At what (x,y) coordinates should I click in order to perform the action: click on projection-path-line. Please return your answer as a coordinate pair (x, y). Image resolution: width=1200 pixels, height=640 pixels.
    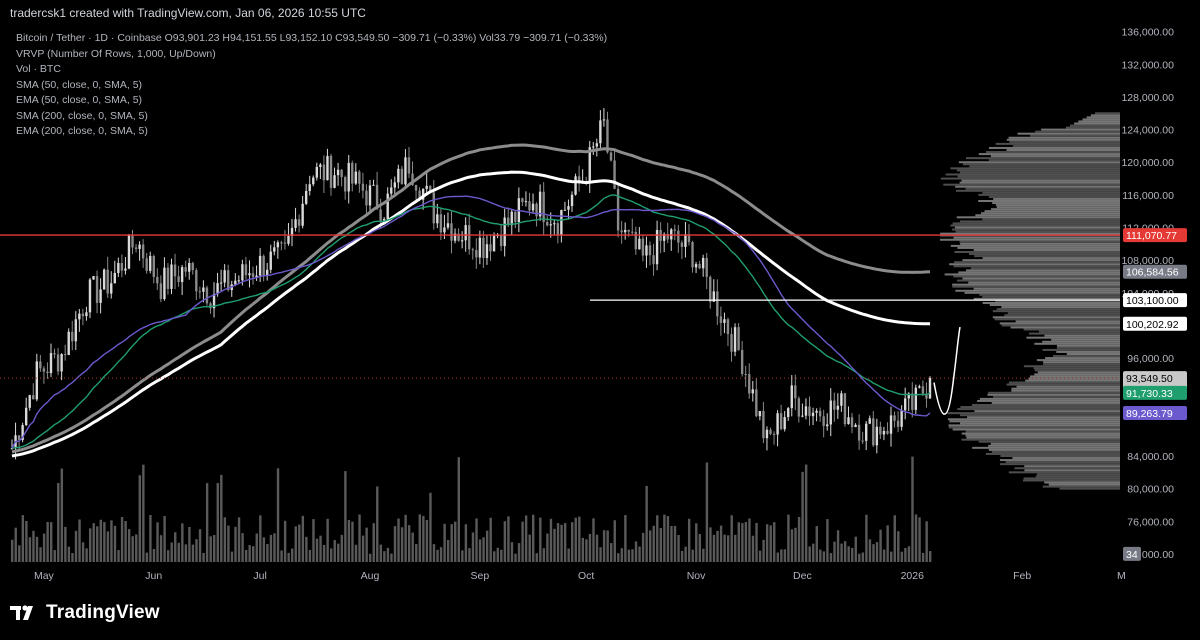
    Looking at the image, I should click on (947, 370).